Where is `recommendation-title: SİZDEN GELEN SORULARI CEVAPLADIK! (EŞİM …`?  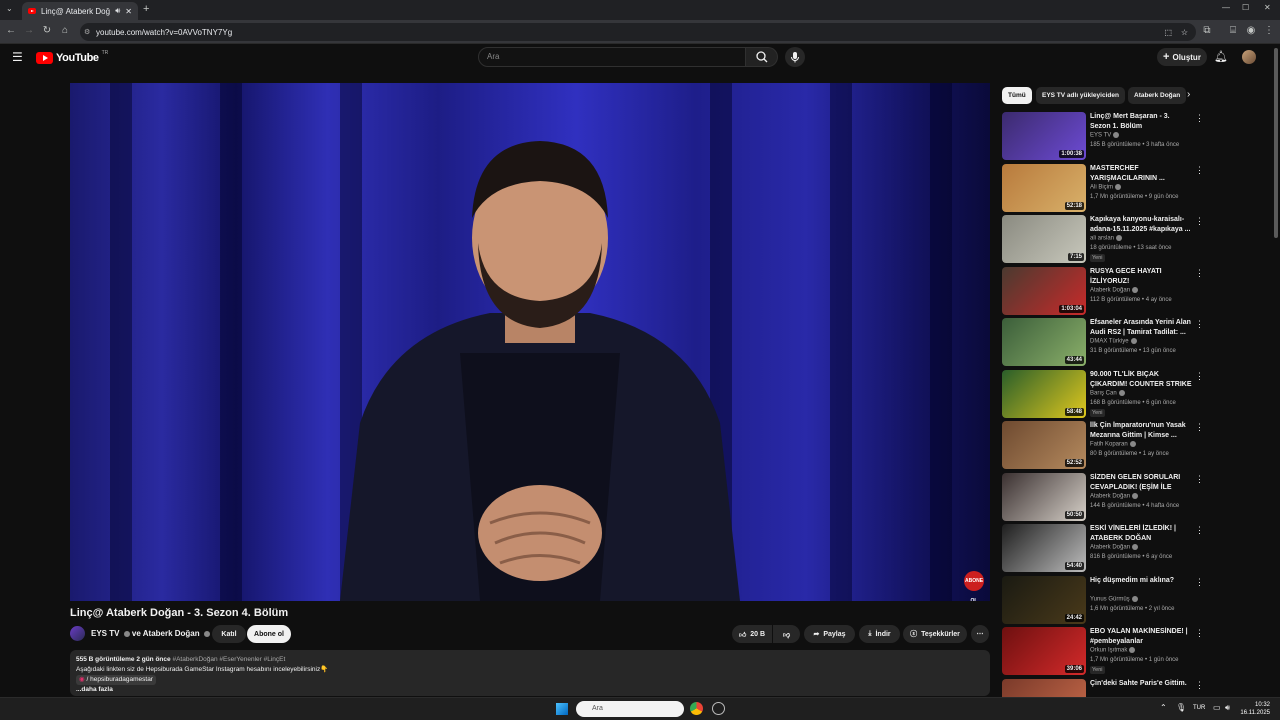
recommendation-title: SİZDEN GELEN SORULARI CEVAPLADIK! (EŞİM … is located at coordinates (1141, 483).